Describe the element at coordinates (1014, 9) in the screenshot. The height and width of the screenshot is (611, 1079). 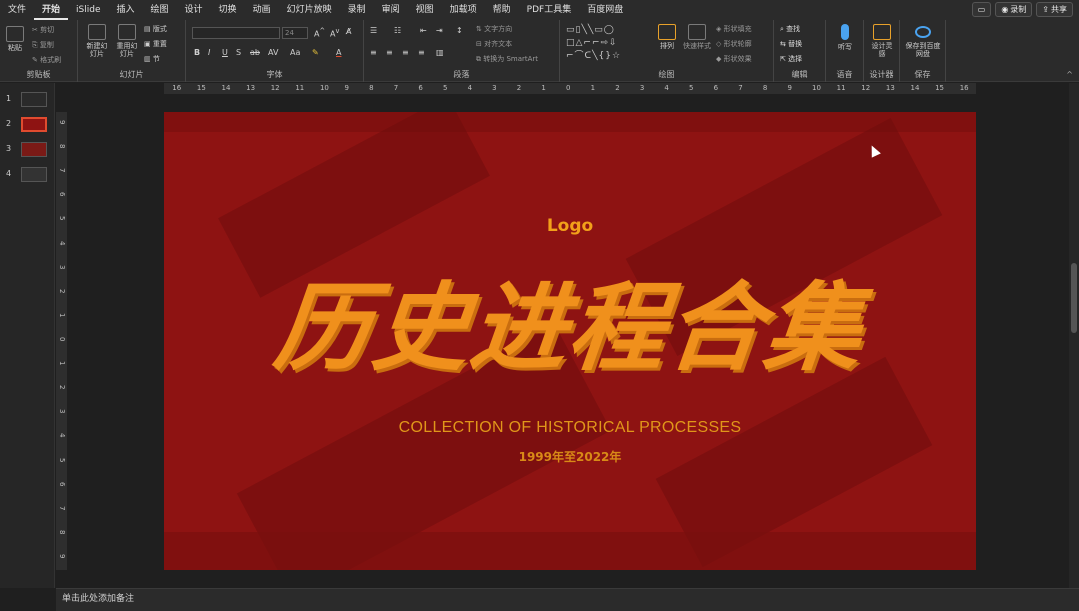
I see `record-button: ◉ 录制` at that location.